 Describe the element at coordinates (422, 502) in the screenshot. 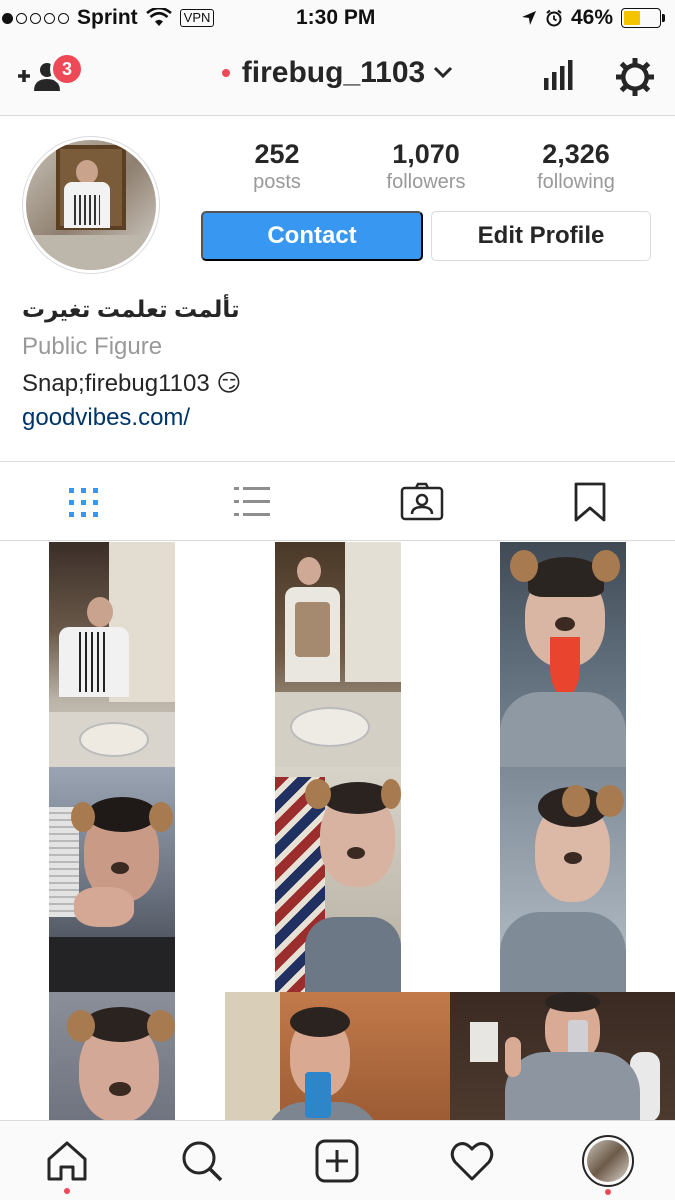

I see `tagged-icon` at that location.